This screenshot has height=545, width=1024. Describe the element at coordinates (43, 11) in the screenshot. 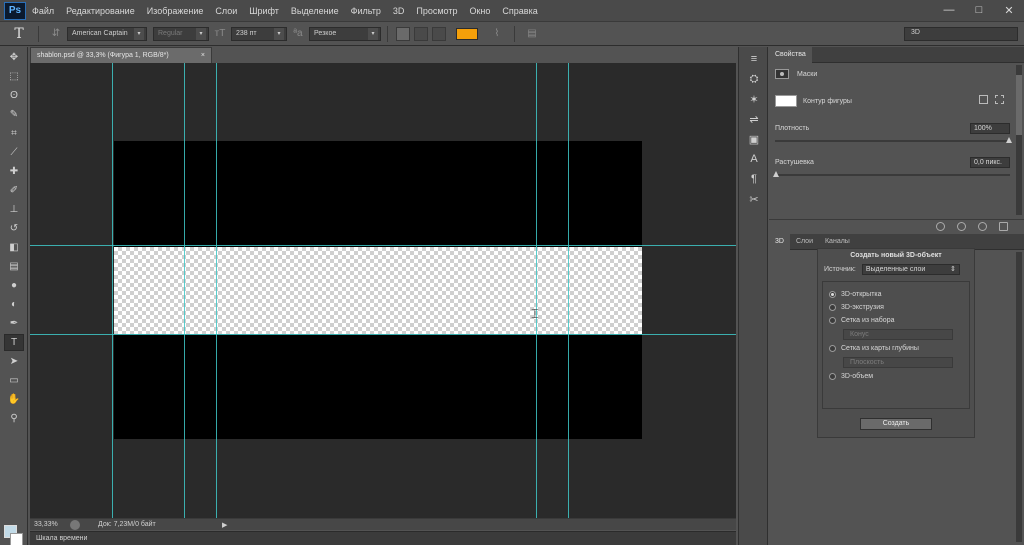

I see `menu-file: Файл` at that location.